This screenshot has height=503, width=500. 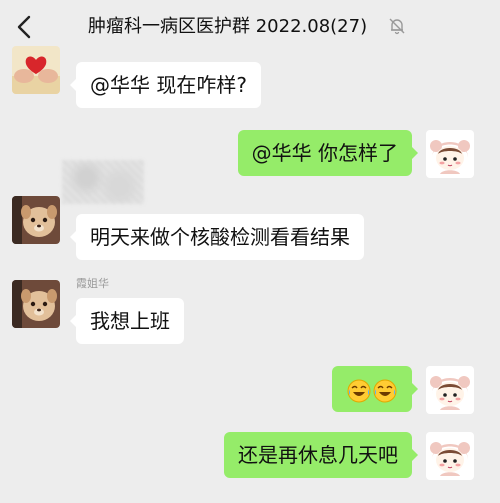 I want to click on message-bubble-1: @华华 现在咋样?, so click(x=165, y=85).